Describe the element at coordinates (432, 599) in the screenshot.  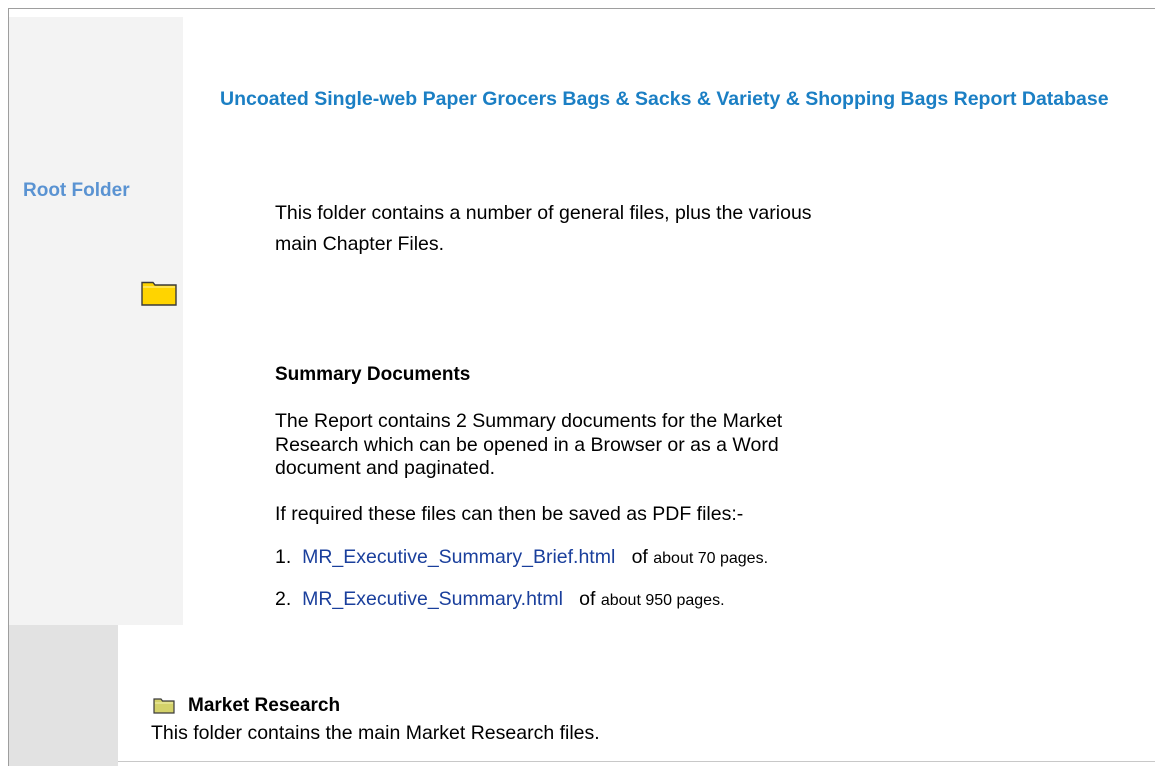
I see `executive-summary-link: MR_Executive_Summary.html` at that location.